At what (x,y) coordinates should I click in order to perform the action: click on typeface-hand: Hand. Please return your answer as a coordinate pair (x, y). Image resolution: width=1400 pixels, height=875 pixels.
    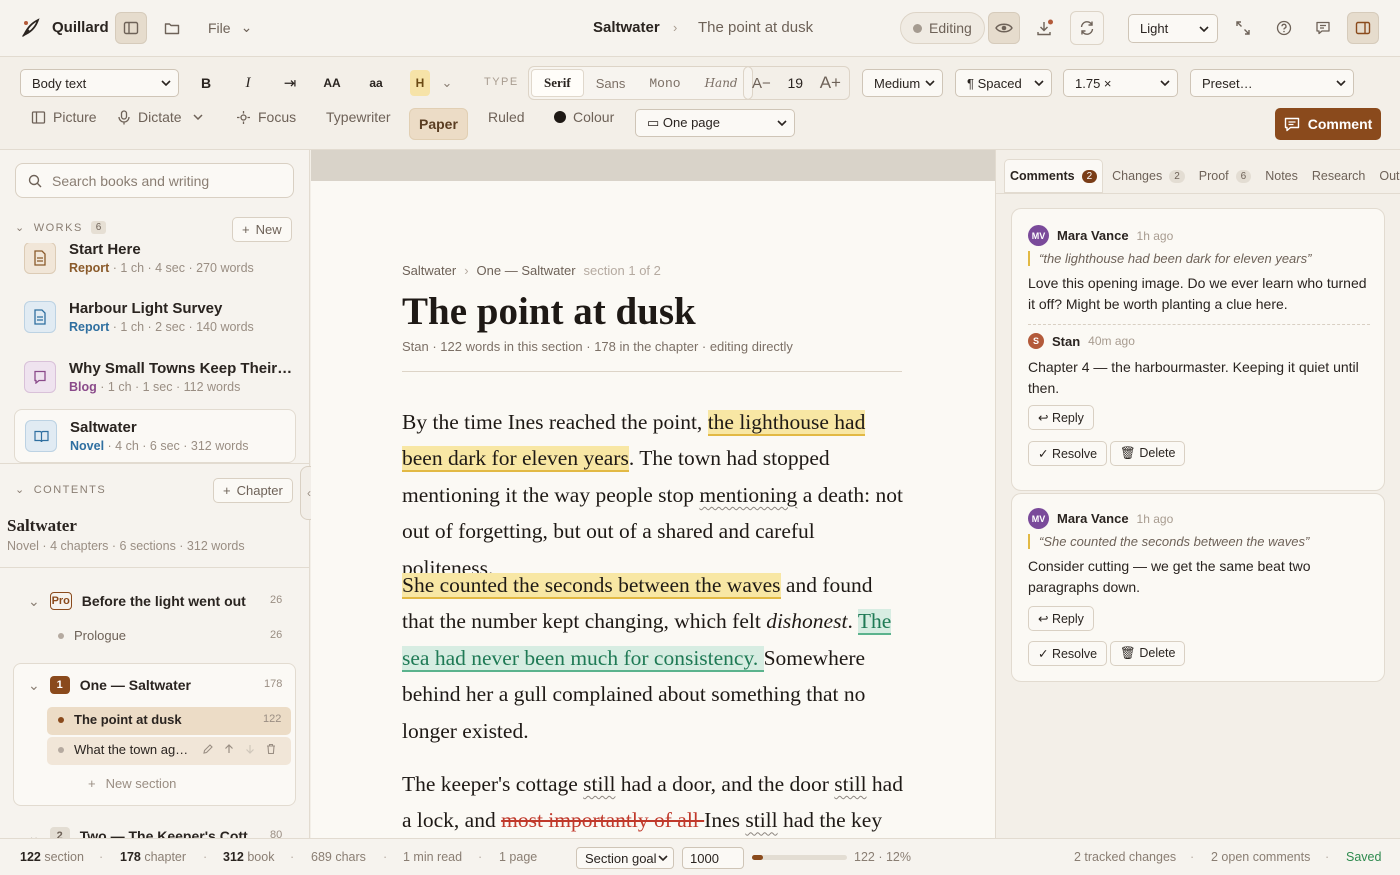
    Looking at the image, I should click on (721, 83).